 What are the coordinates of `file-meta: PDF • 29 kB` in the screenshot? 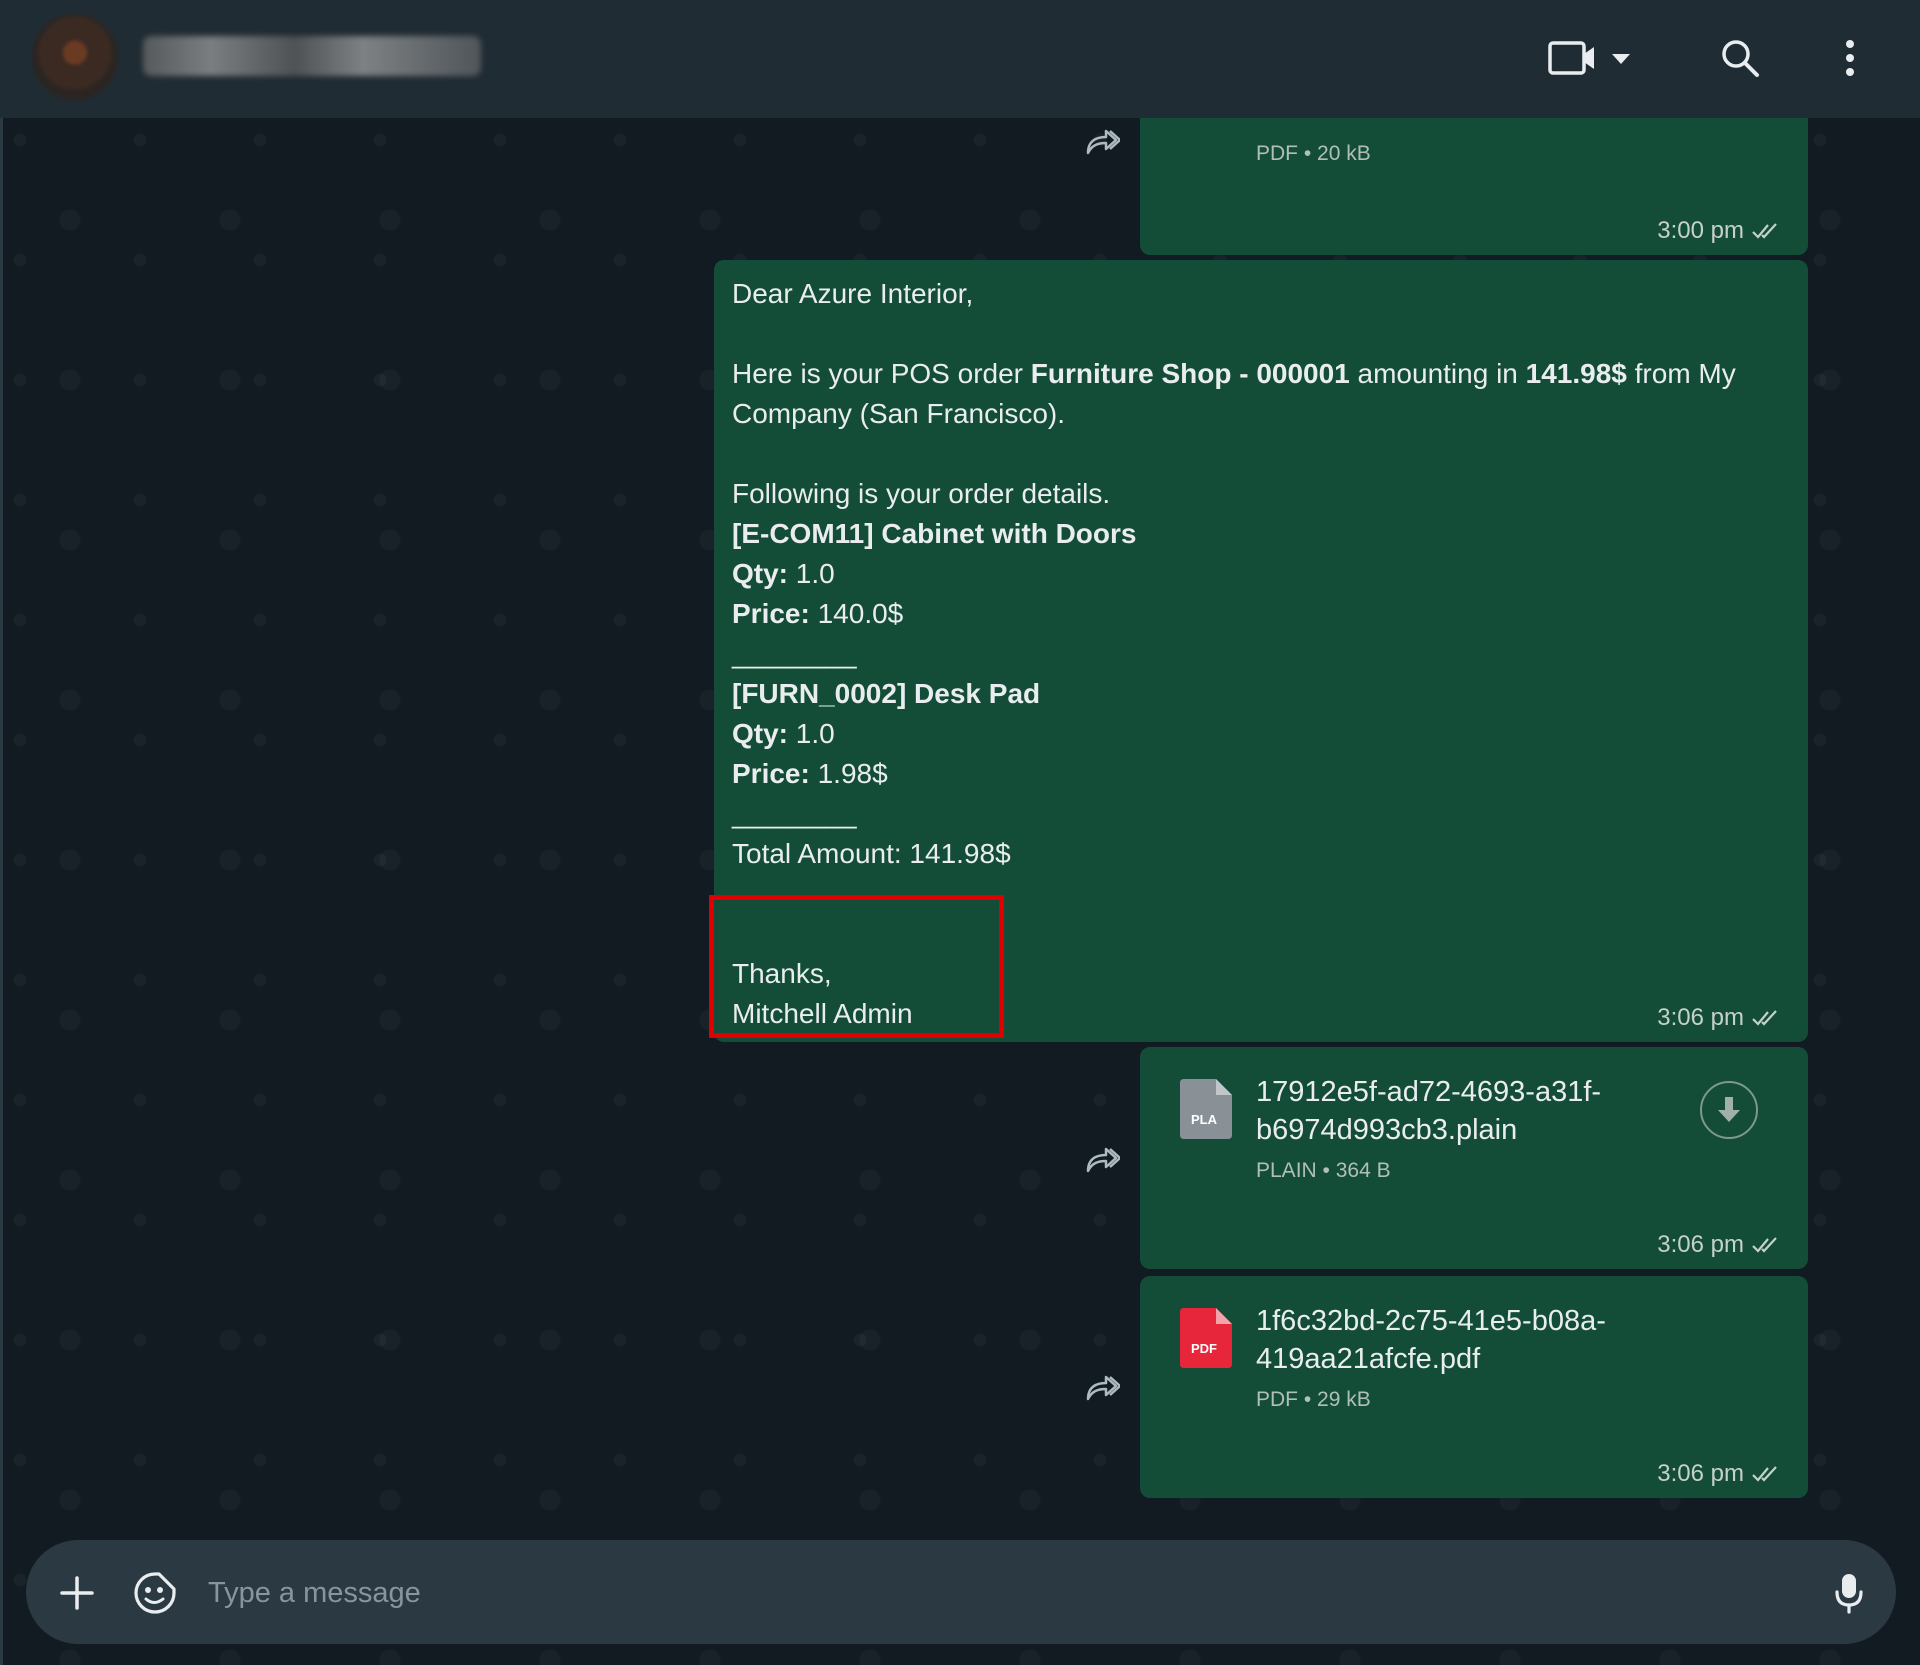 It's located at (1313, 1399).